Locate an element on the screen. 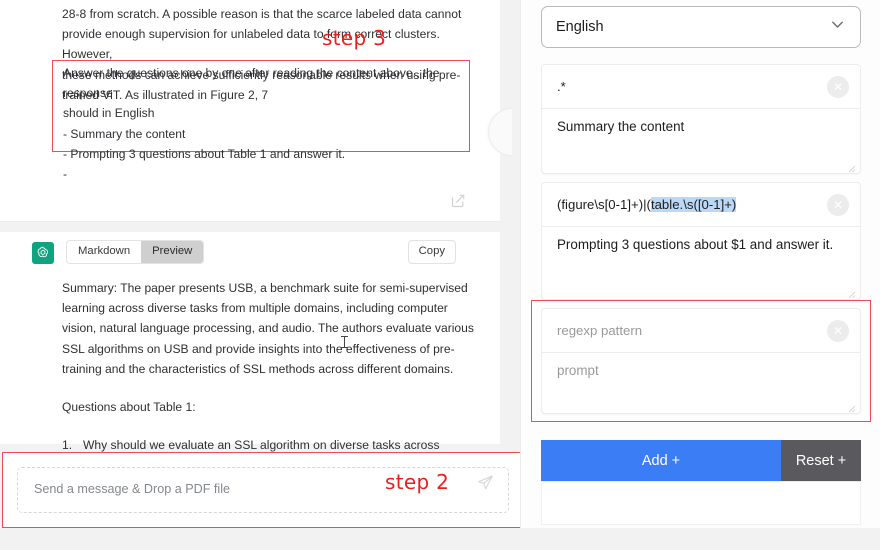 The width and height of the screenshot is (880, 550). add-button: Add + is located at coordinates (661, 460).